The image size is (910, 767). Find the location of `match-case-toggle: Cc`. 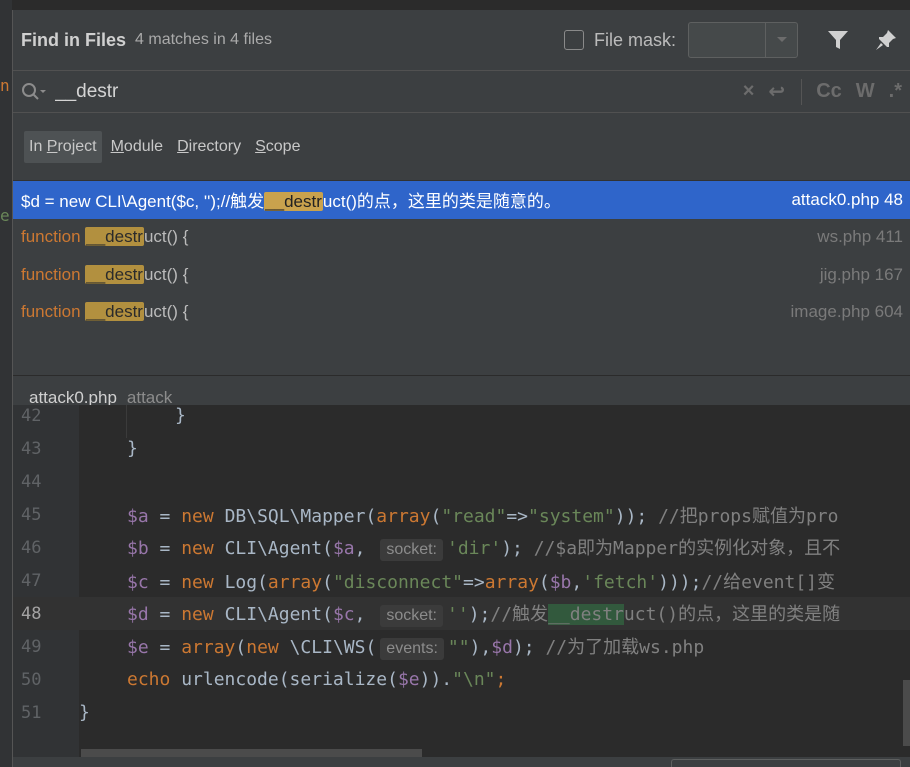

match-case-toggle: Cc is located at coordinates (829, 91).